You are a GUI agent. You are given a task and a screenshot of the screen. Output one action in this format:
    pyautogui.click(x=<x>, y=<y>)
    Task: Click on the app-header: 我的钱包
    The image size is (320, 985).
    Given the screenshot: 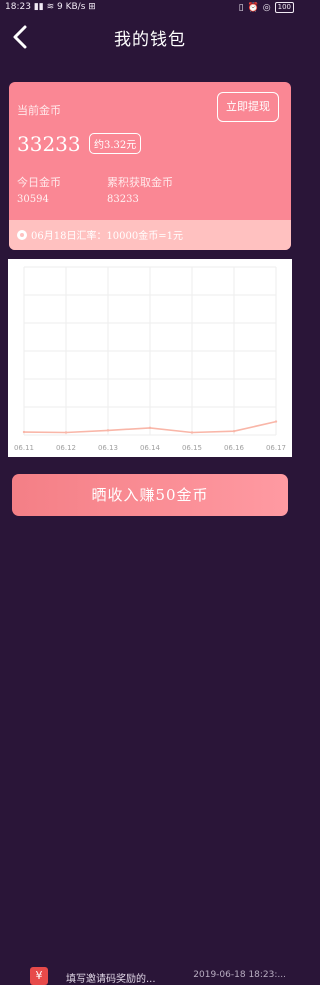 What is the action you would take?
    pyautogui.click(x=150, y=37)
    